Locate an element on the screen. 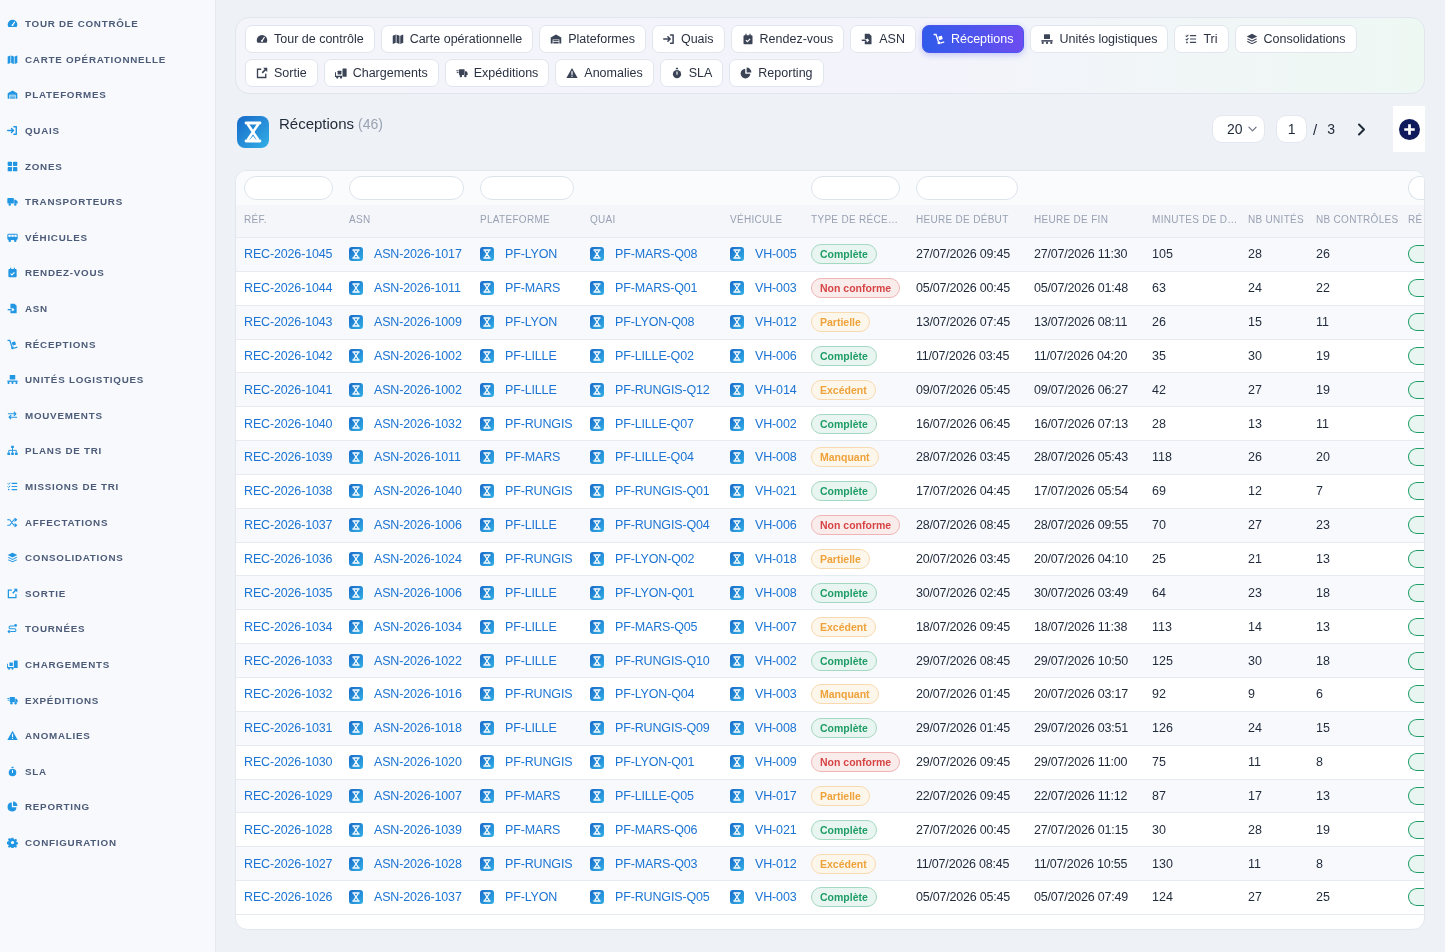 This screenshot has height=952, width=1445. tab: Quais is located at coordinates (688, 39).